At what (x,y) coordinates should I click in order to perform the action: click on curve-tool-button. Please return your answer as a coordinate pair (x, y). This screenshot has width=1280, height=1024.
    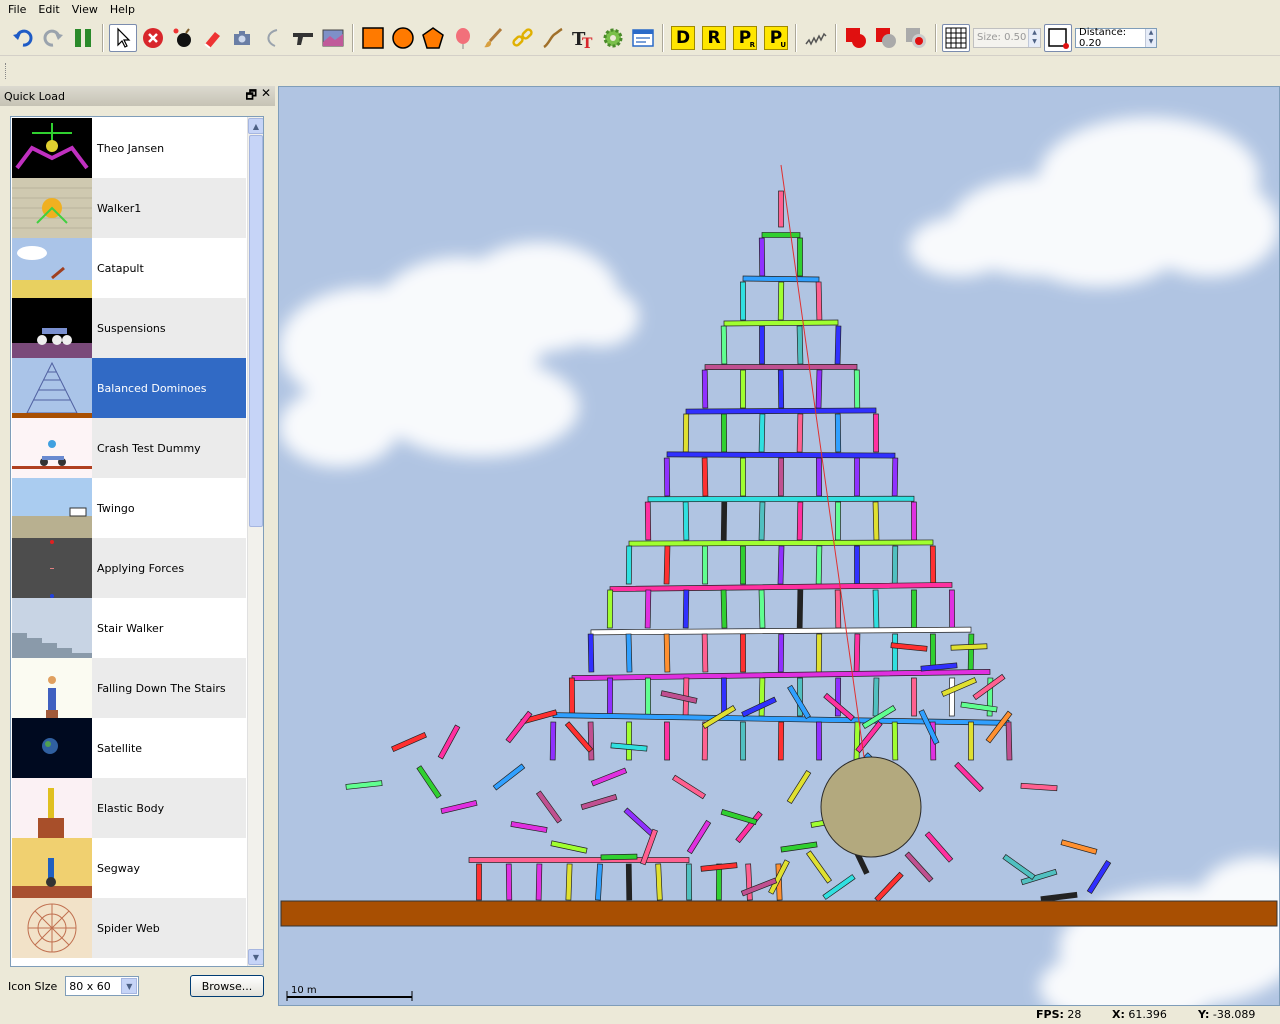
    Looking at the image, I should click on (273, 38).